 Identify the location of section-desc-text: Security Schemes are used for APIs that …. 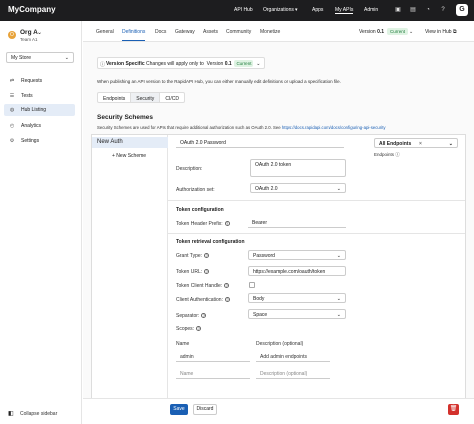
(189, 127).